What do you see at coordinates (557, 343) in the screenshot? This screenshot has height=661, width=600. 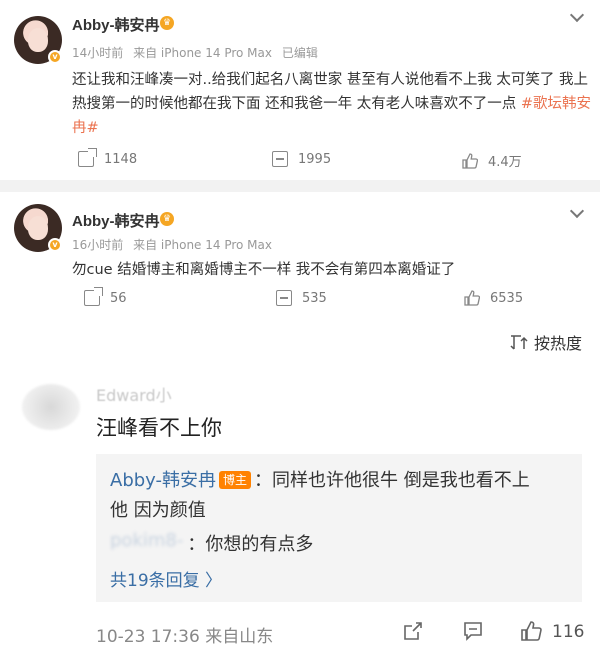 I see `sort-label: 按热度` at bounding box center [557, 343].